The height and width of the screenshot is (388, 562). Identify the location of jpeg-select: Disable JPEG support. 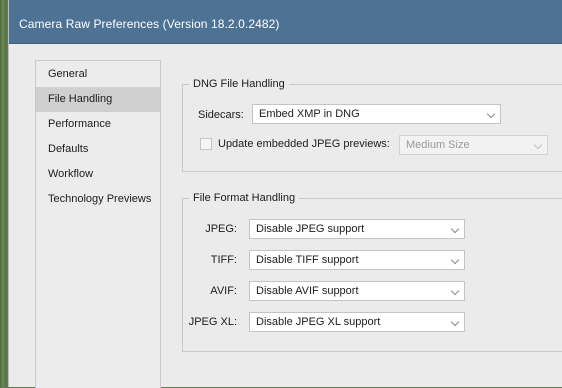
(357, 229).